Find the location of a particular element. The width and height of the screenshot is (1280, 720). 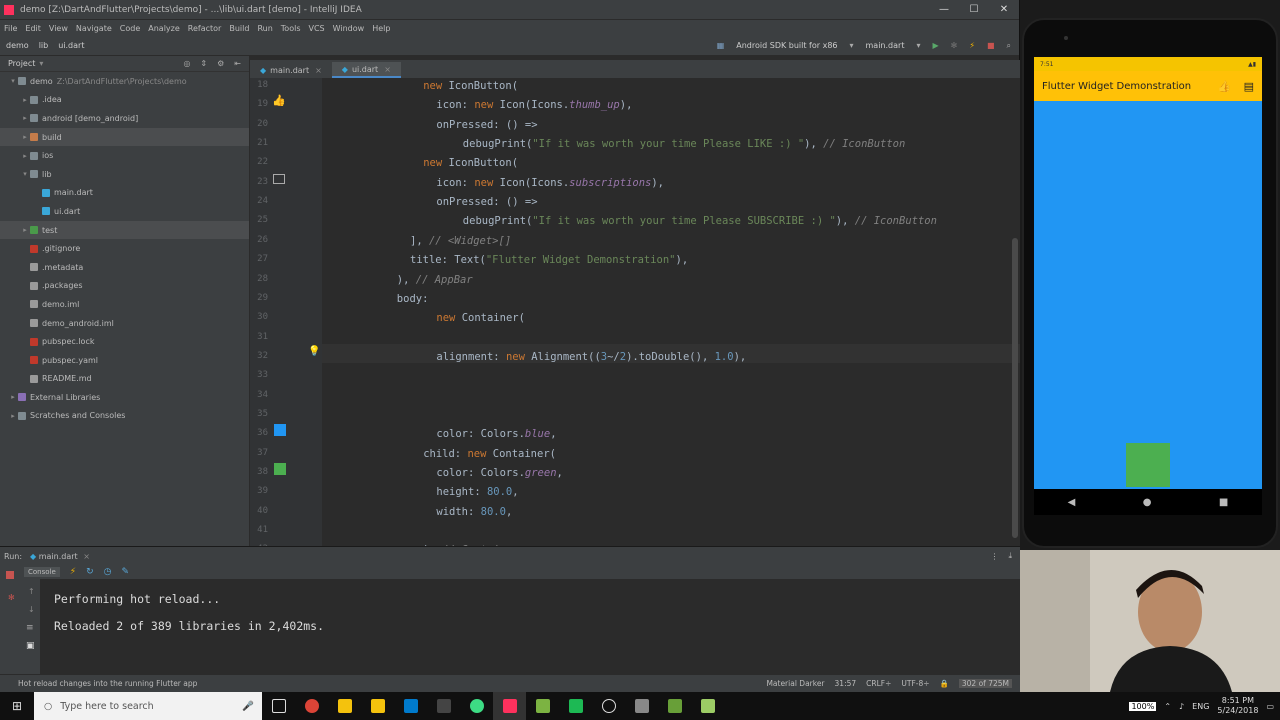

menu-vcs: VCS is located at coordinates (317, 28).